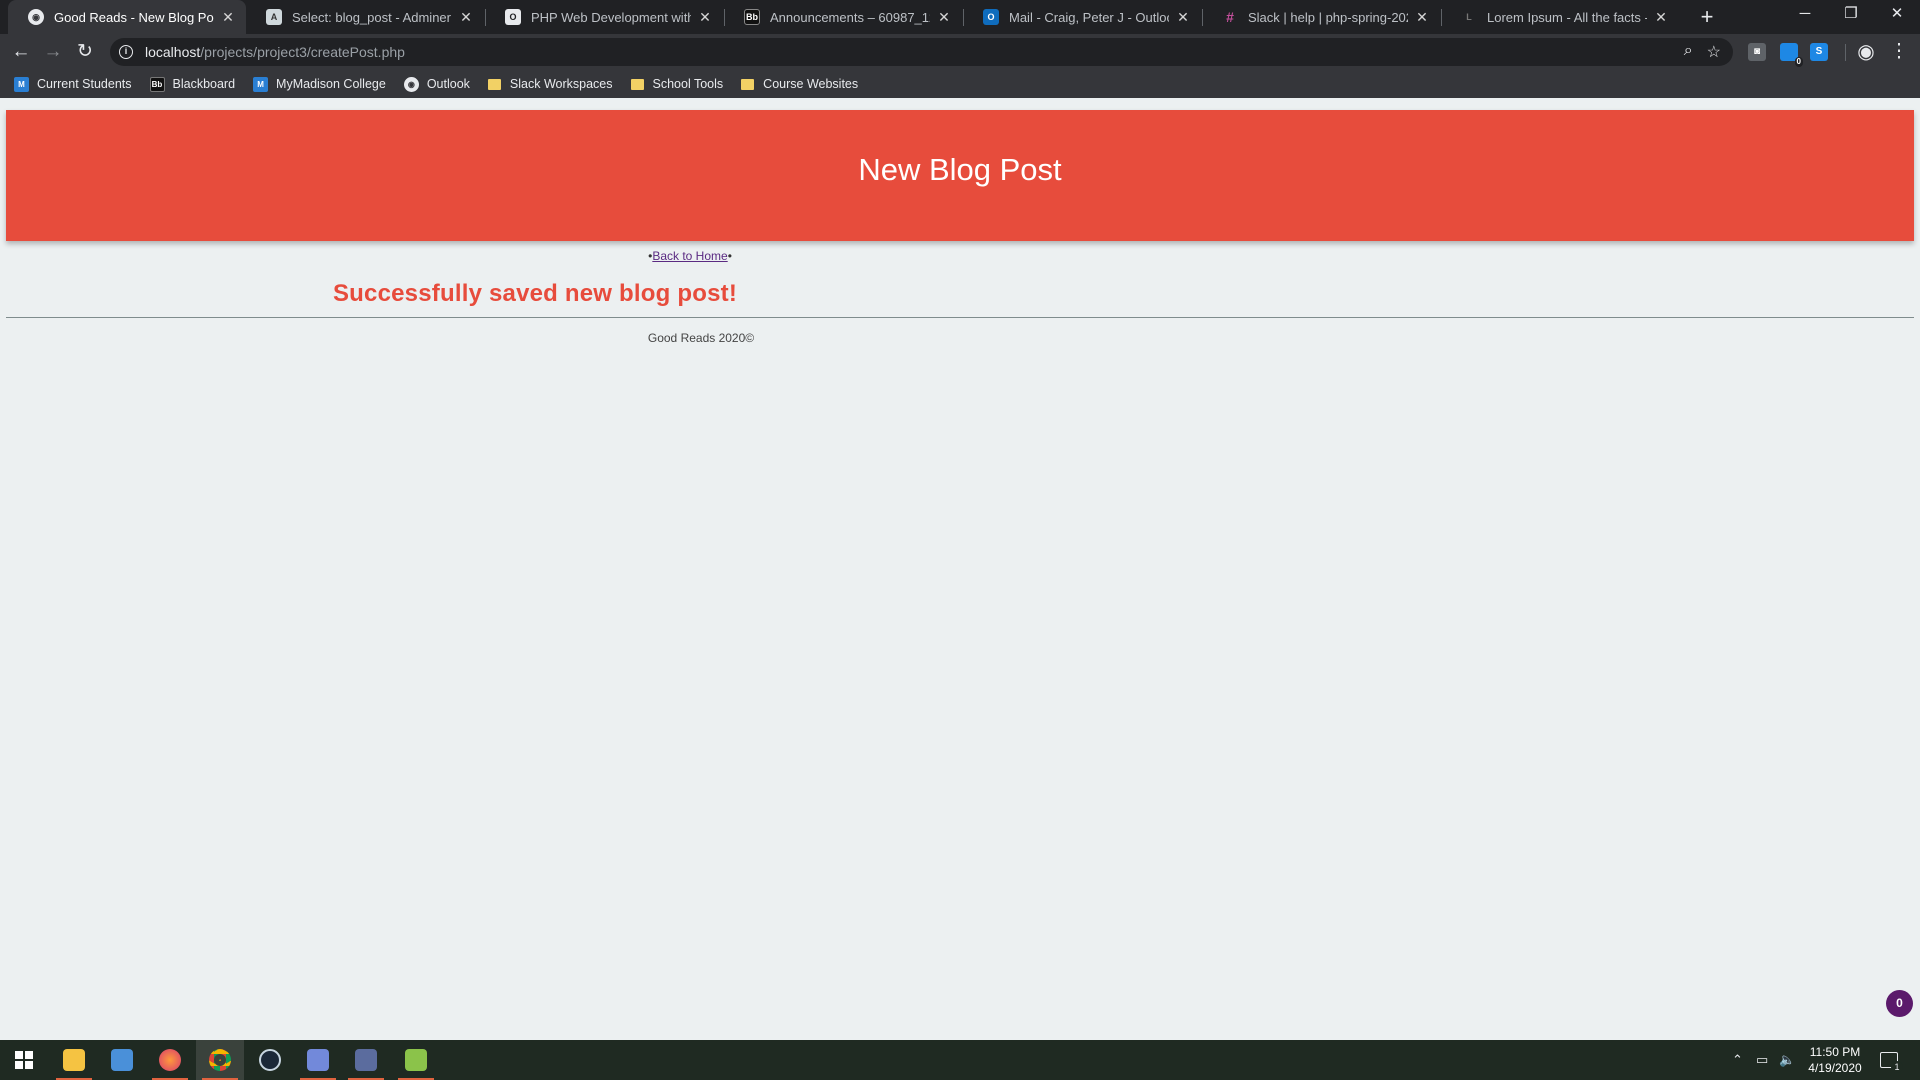 This screenshot has width=1920, height=1080. I want to click on bookmark-label: Outlook, so click(448, 84).